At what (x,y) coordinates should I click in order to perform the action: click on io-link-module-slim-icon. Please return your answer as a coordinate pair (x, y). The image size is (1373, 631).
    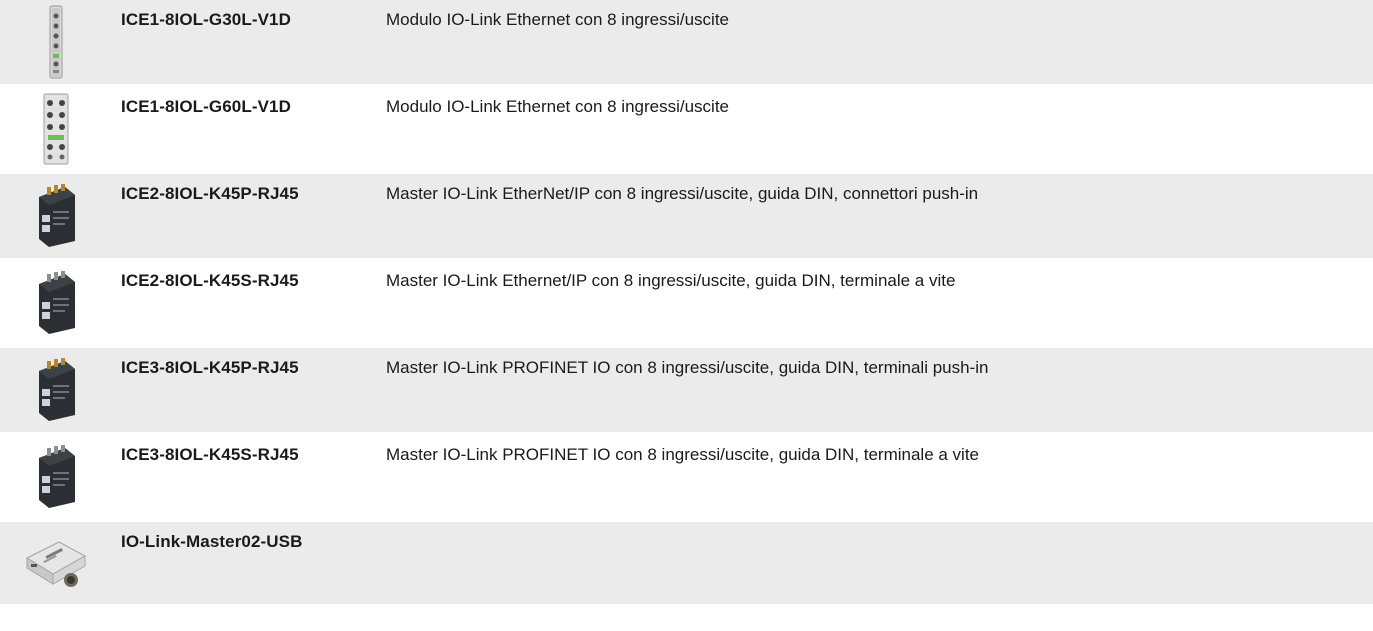
    Looking at the image, I should click on (56, 42).